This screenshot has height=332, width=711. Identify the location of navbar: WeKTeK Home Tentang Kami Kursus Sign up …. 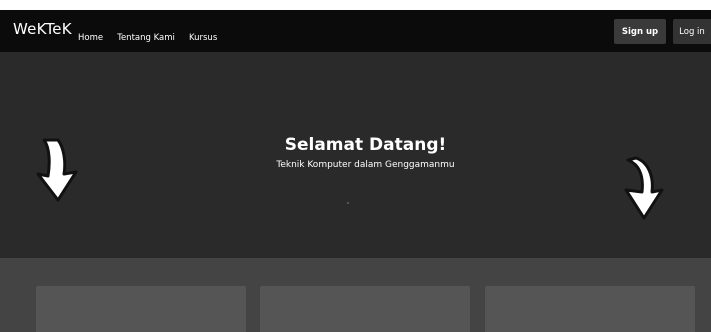
(355, 31).